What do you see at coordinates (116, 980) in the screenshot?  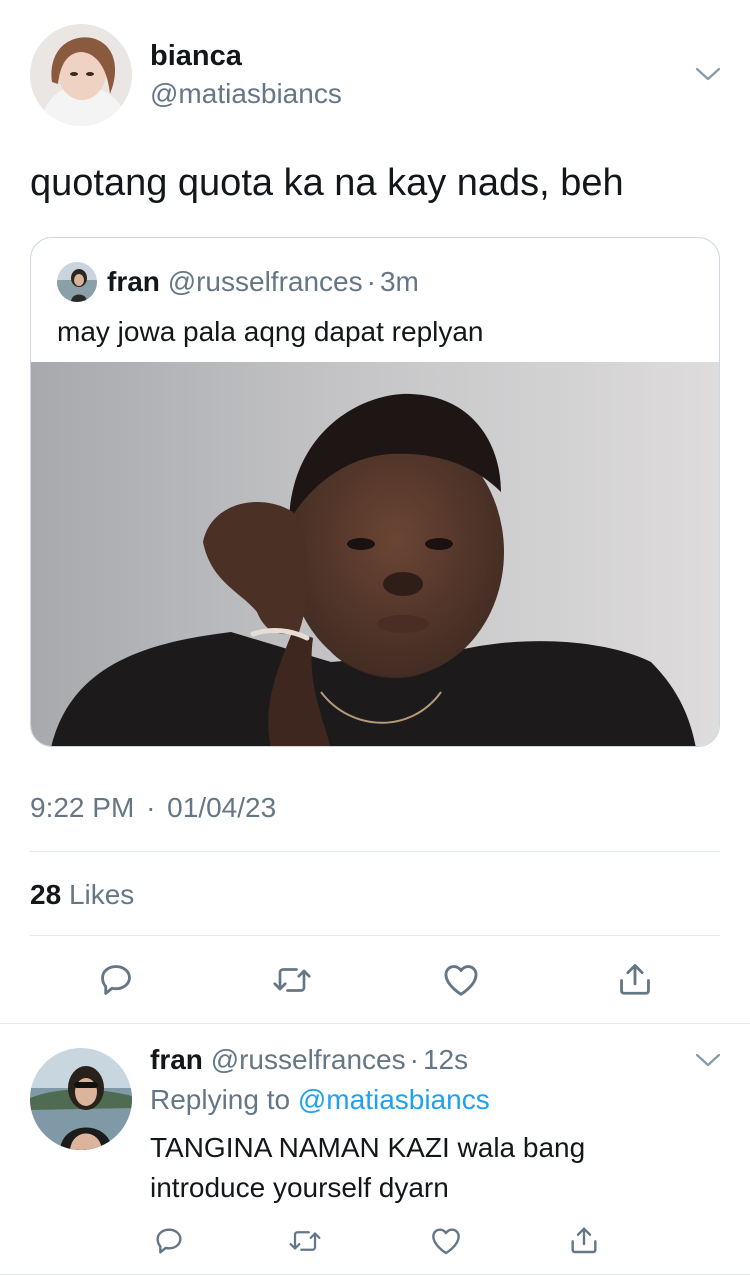 I see `reply-icon` at bounding box center [116, 980].